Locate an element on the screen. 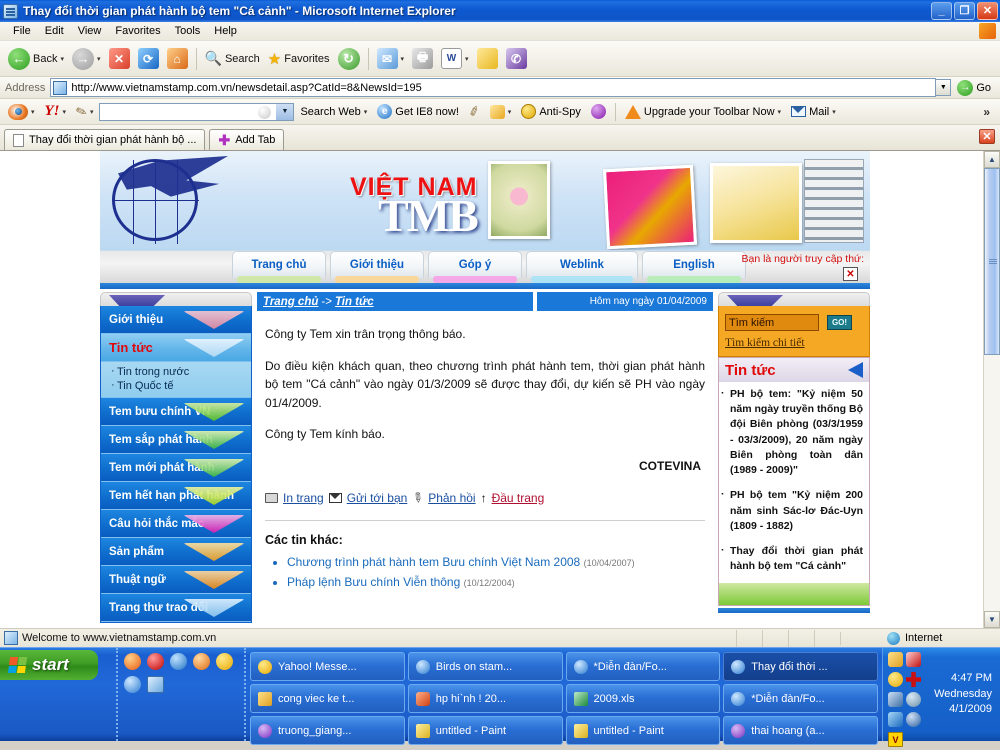 This screenshot has height=750, width=1000. sidebar-item-tem-buu-chinh-vn: Tem bưu chính VN is located at coordinates (176, 412).